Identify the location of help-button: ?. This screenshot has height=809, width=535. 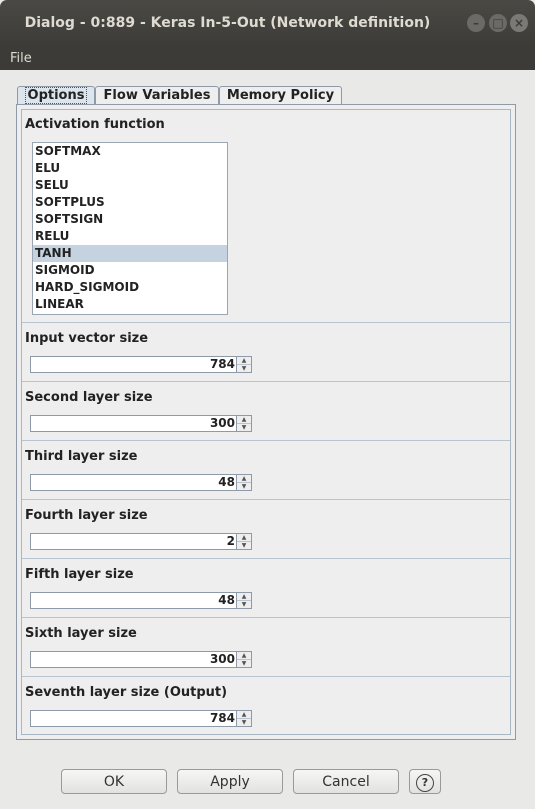
(425, 781).